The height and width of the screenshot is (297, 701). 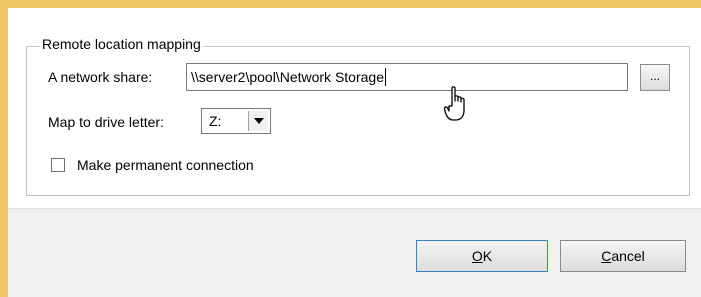 I want to click on drive-letter-value: Z:, so click(x=215, y=121).